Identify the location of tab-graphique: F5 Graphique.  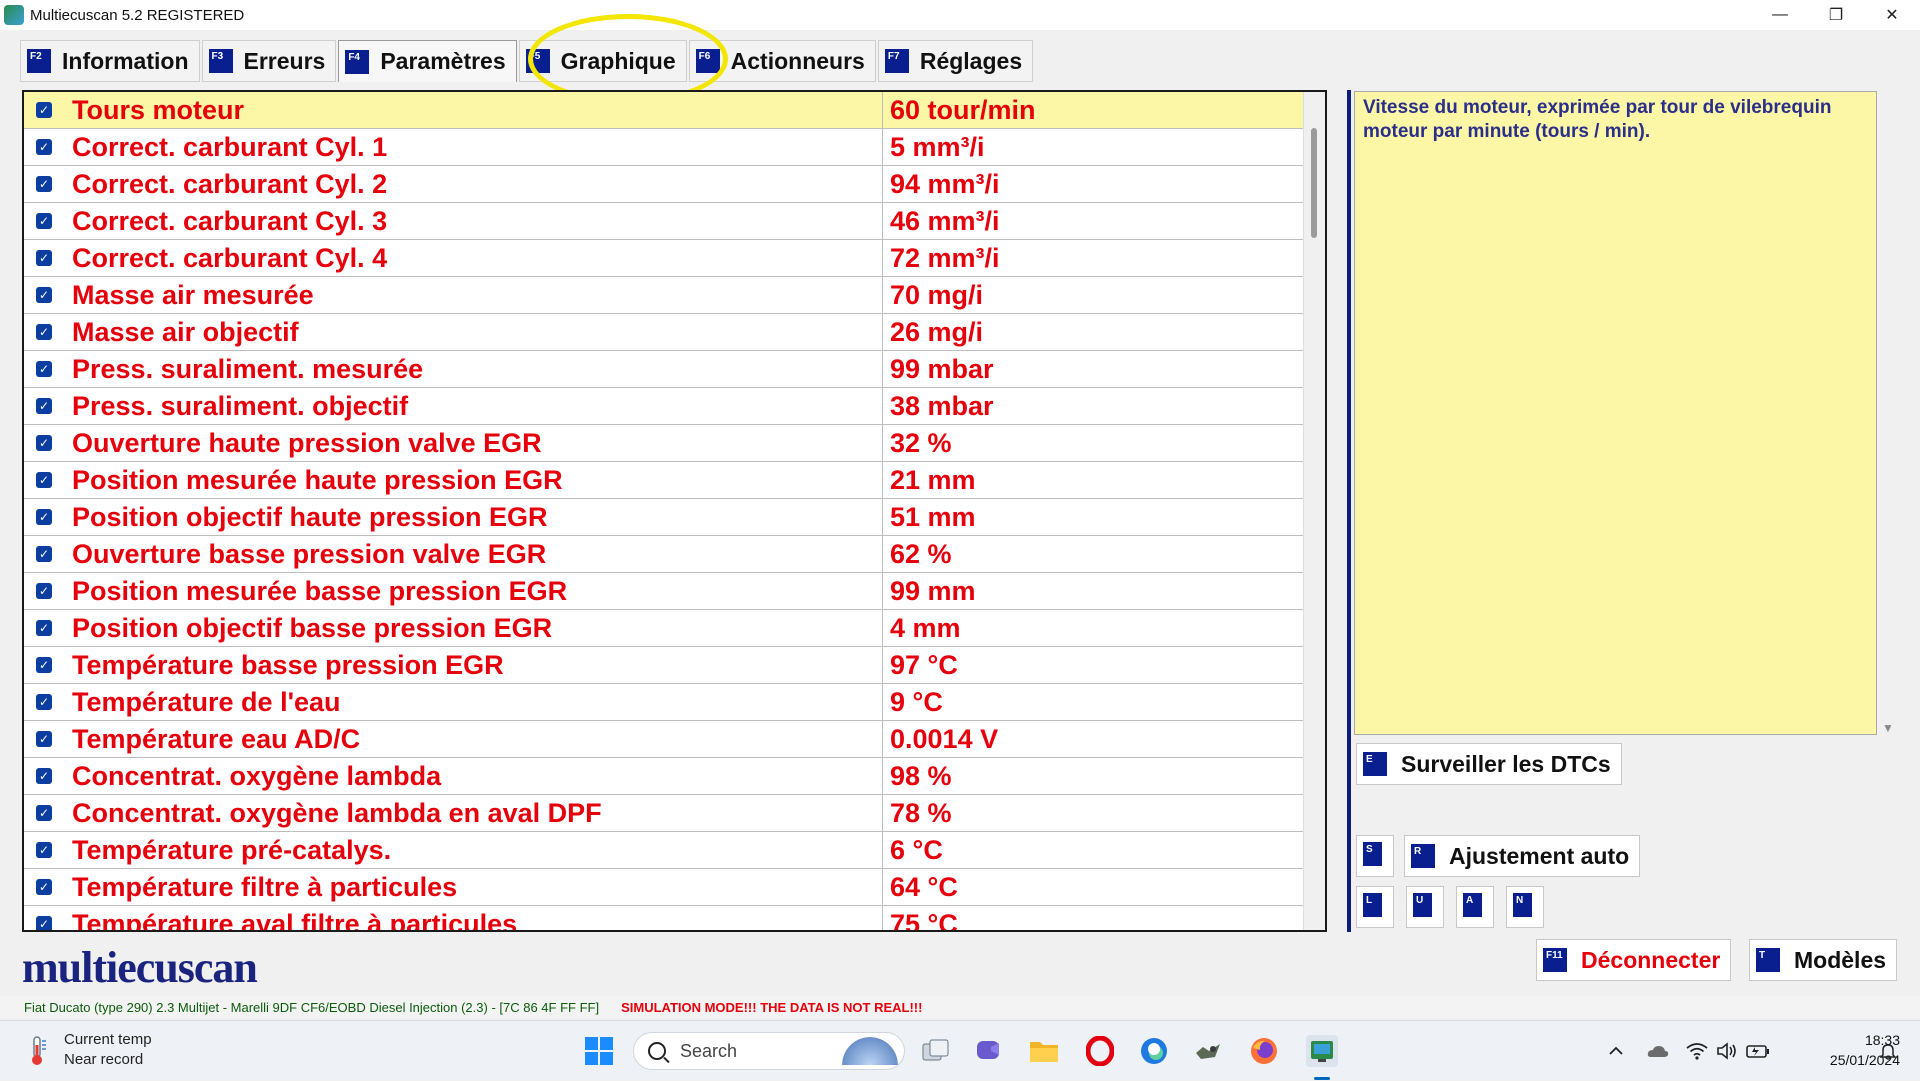
(602, 61).